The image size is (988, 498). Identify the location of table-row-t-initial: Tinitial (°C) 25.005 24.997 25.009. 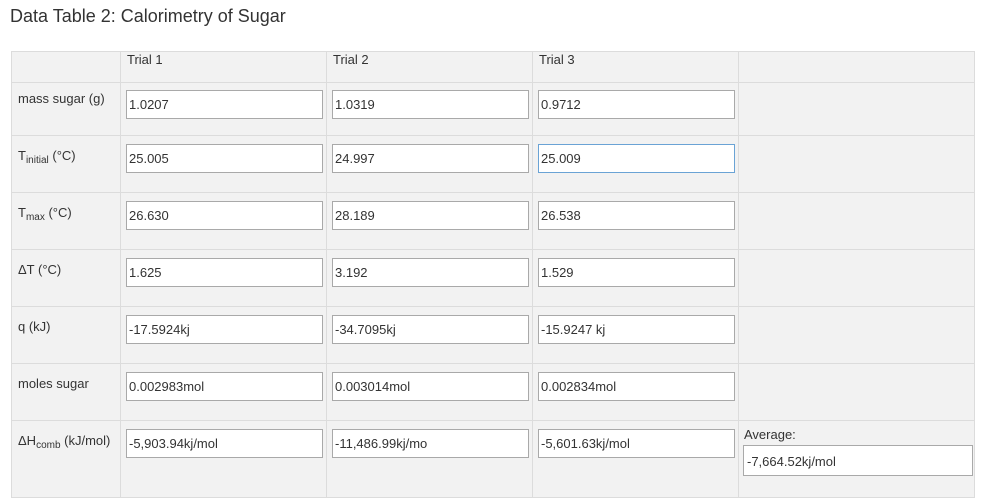
(493, 164).